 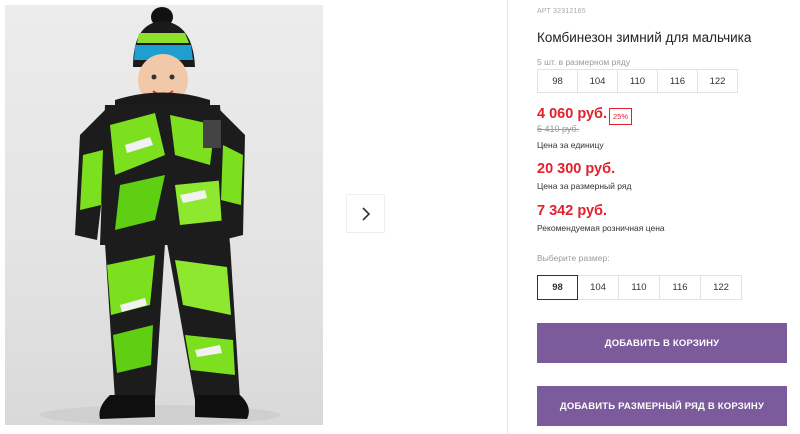 I want to click on choose-size-label: Выберите размер:, so click(x=573, y=258).